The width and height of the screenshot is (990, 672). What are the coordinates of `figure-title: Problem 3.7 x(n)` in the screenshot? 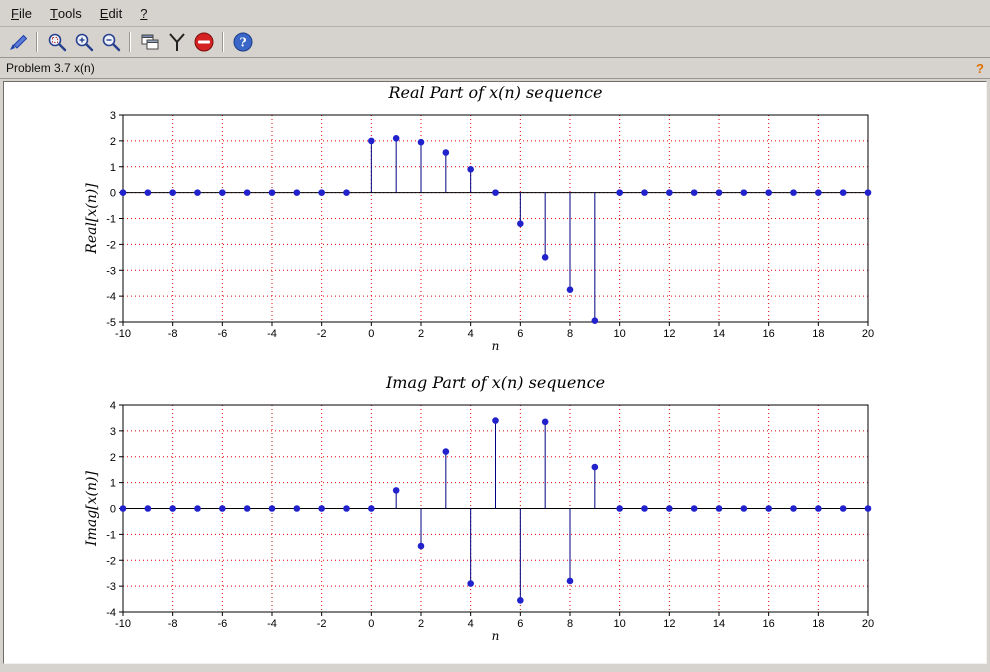 It's located at (50, 68).